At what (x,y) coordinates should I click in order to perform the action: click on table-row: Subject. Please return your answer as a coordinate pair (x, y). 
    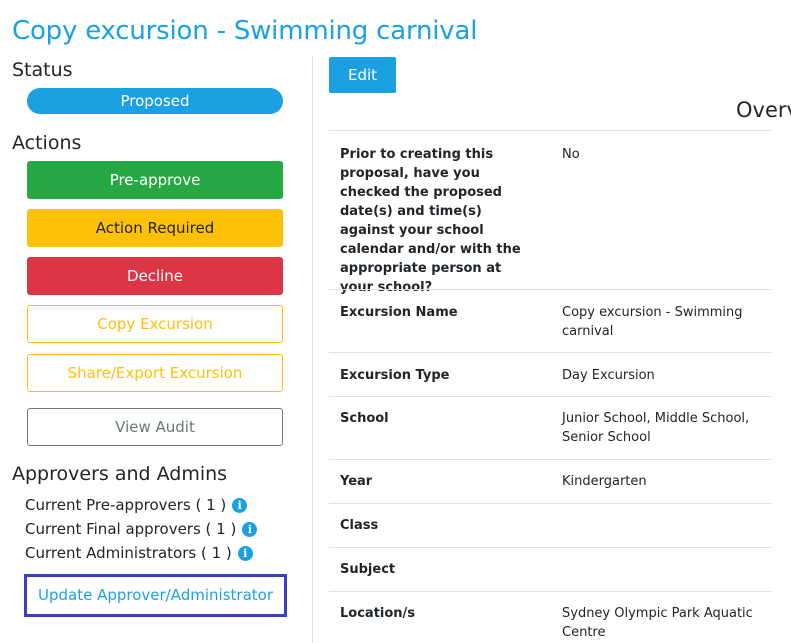
    Looking at the image, I should click on (550, 569).